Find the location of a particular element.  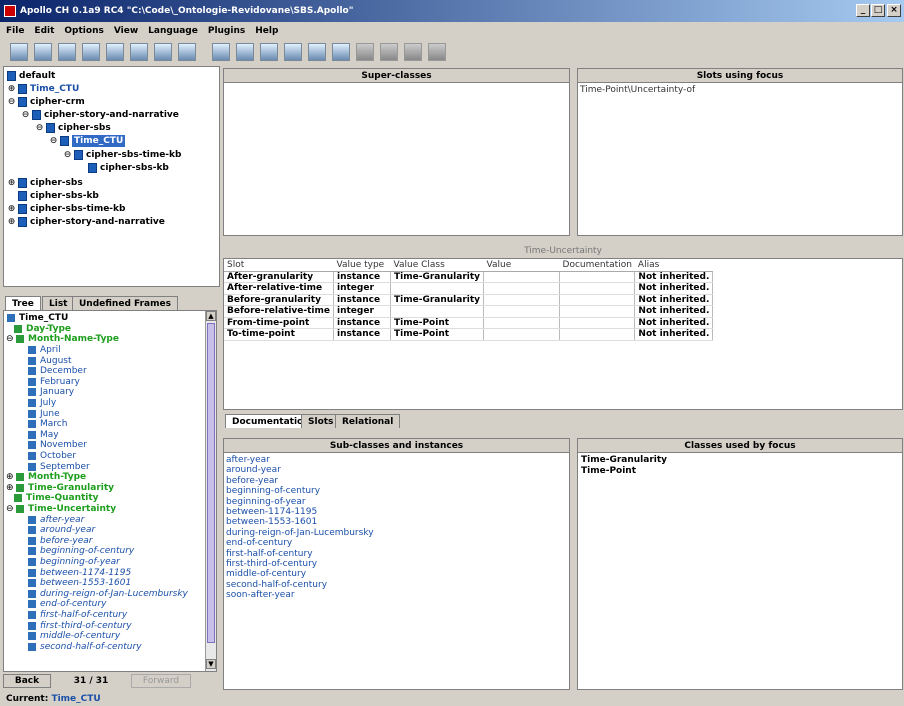

tree-node-time-ctu: ⊕ Time_CTU is located at coordinates (43, 89).